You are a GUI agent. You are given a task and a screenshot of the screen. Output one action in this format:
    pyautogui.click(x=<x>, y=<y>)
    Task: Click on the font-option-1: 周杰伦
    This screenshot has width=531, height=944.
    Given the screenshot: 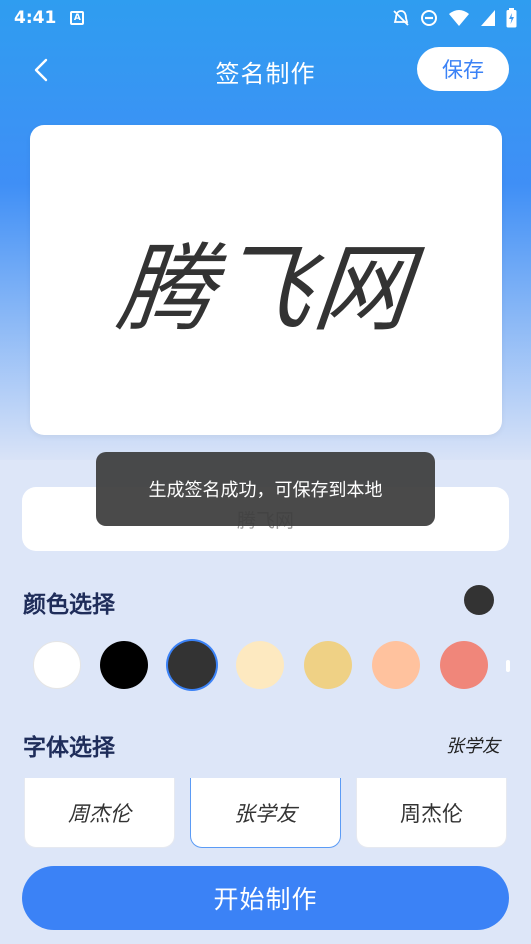 What is the action you would take?
    pyautogui.click(x=99, y=813)
    